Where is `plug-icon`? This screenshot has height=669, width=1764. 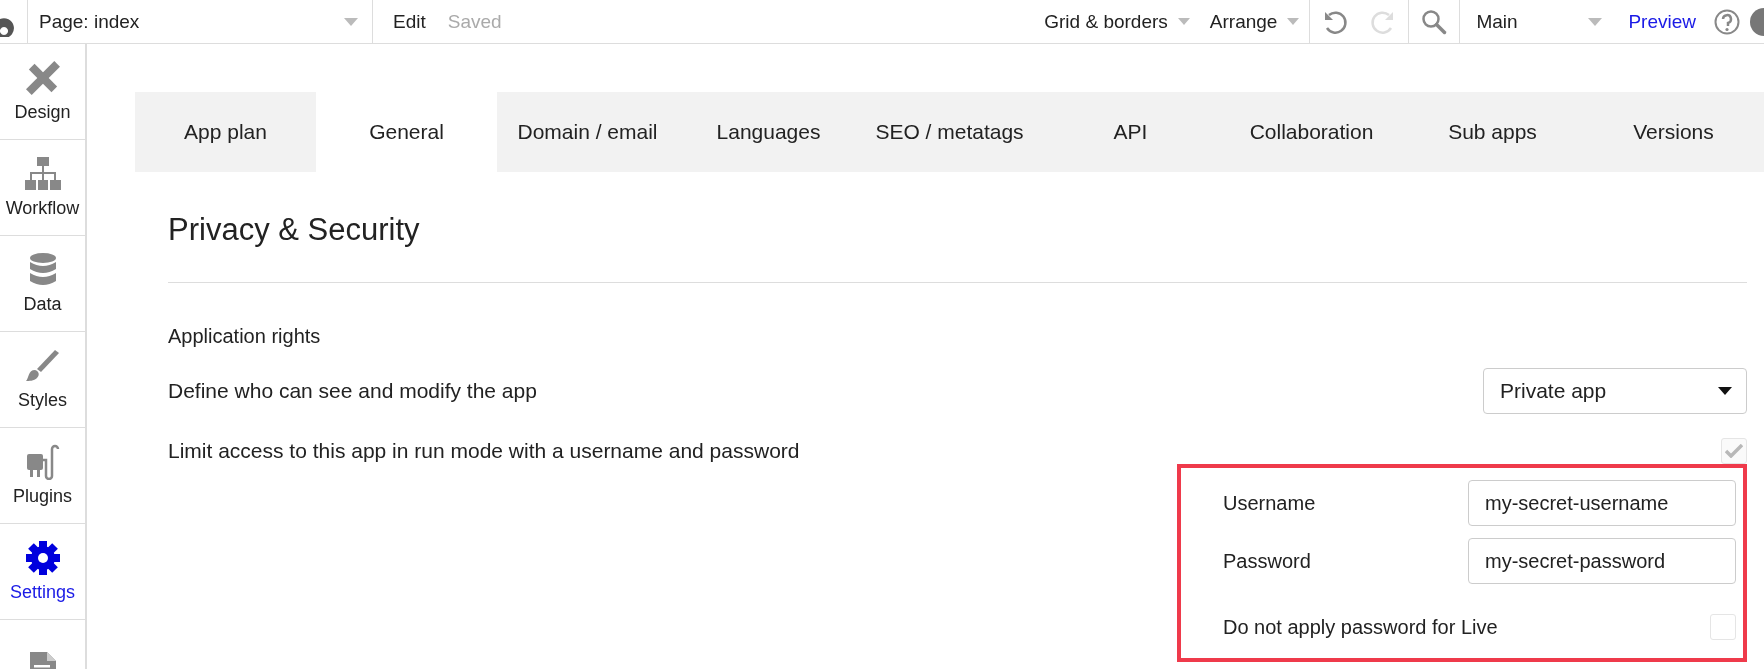 plug-icon is located at coordinates (42, 462).